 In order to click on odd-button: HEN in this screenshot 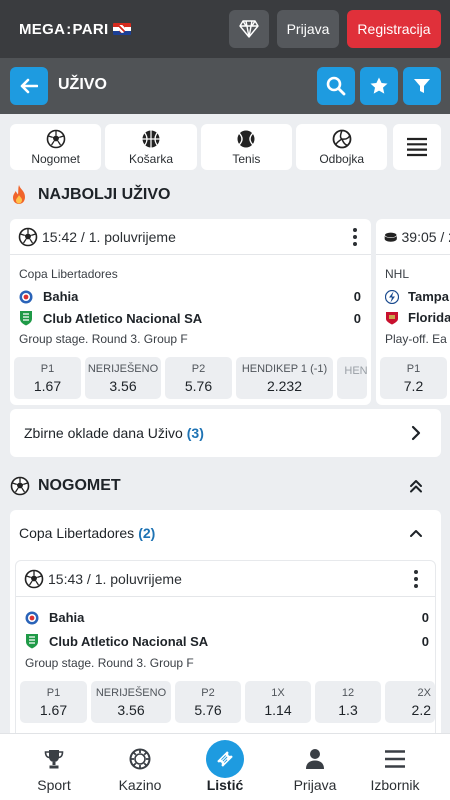, I will do `click(352, 378)`.